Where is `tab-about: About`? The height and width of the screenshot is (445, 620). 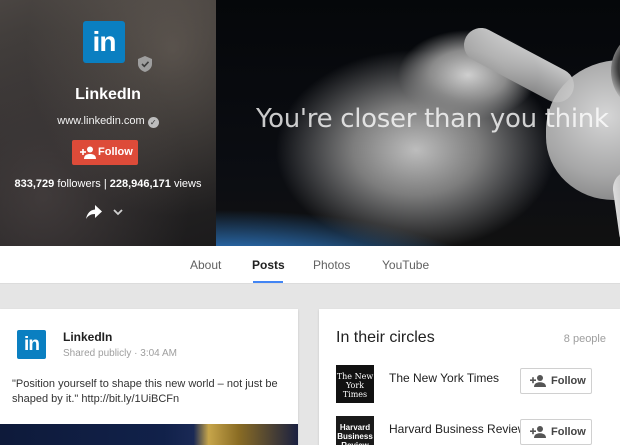 tab-about: About is located at coordinates (205, 265).